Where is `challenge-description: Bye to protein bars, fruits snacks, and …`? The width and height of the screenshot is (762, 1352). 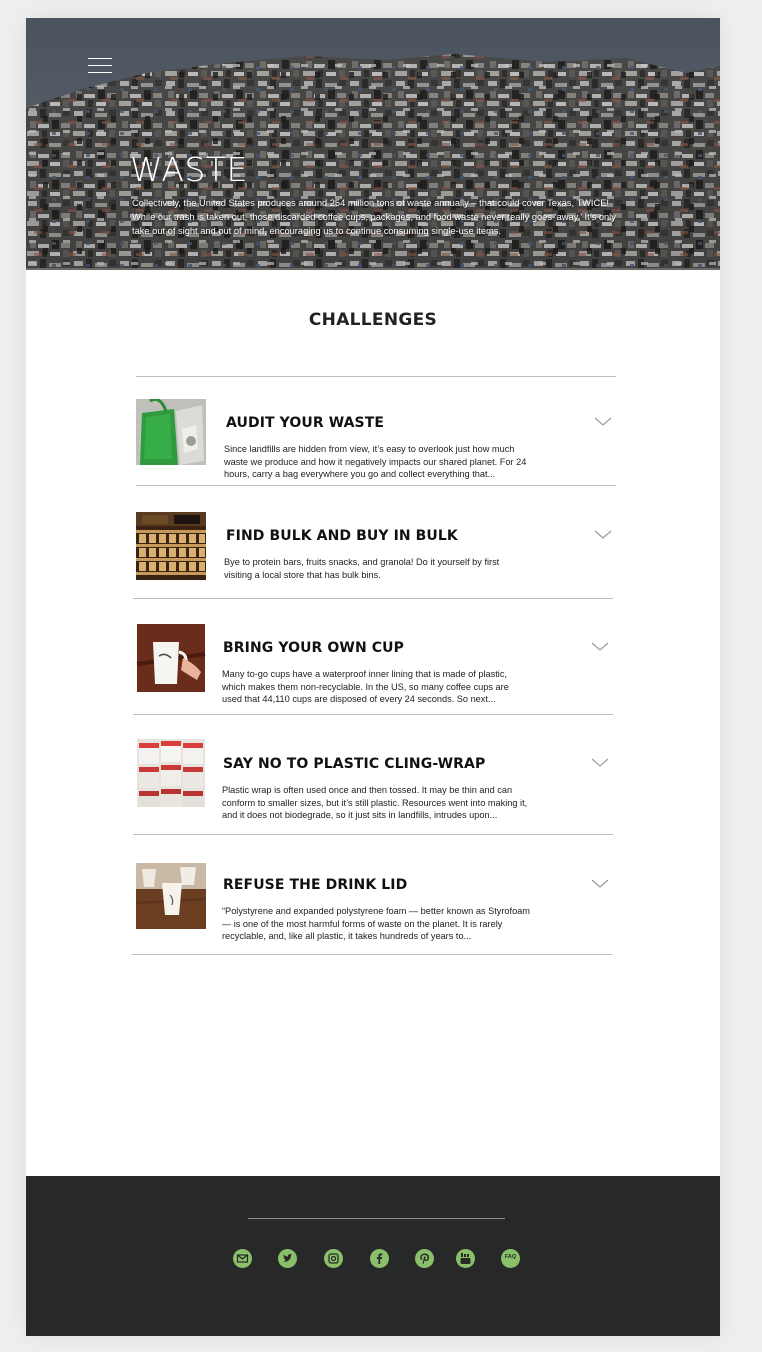 challenge-description: Bye to protein bars, fruits snacks, and … is located at coordinates (362, 568).